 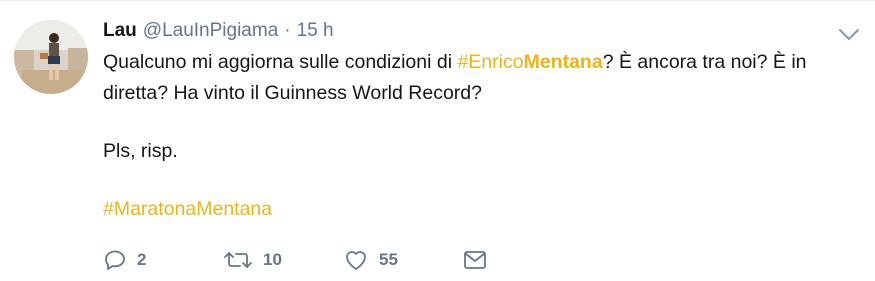 What do you see at coordinates (356, 260) in the screenshot?
I see `heart-icon` at bounding box center [356, 260].